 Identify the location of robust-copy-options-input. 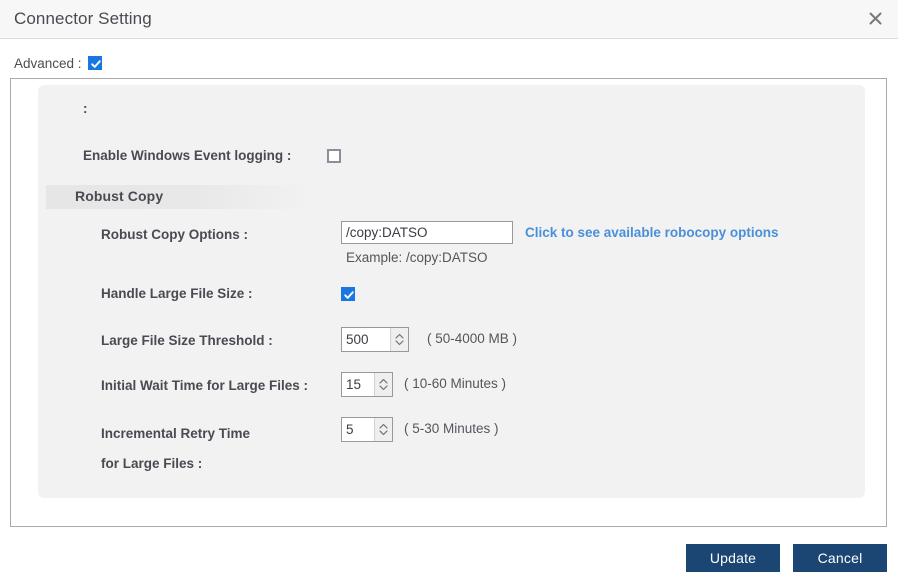
(427, 232).